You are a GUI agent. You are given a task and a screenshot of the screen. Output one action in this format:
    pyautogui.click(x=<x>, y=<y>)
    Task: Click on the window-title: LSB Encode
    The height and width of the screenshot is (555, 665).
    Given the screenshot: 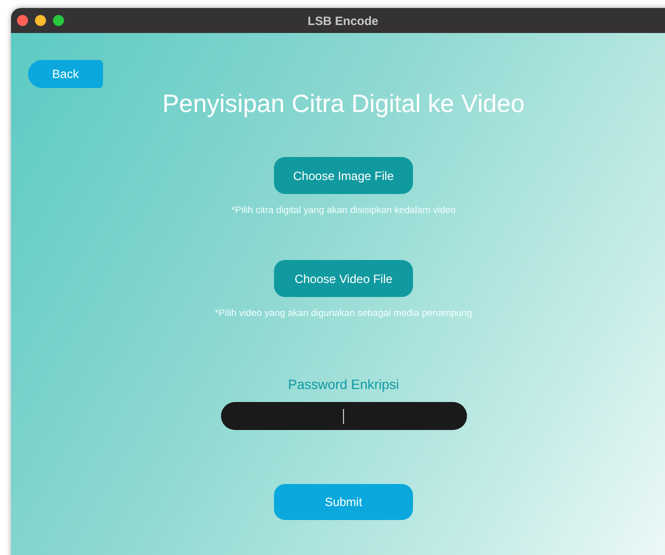 What is the action you would take?
    pyautogui.click(x=343, y=21)
    